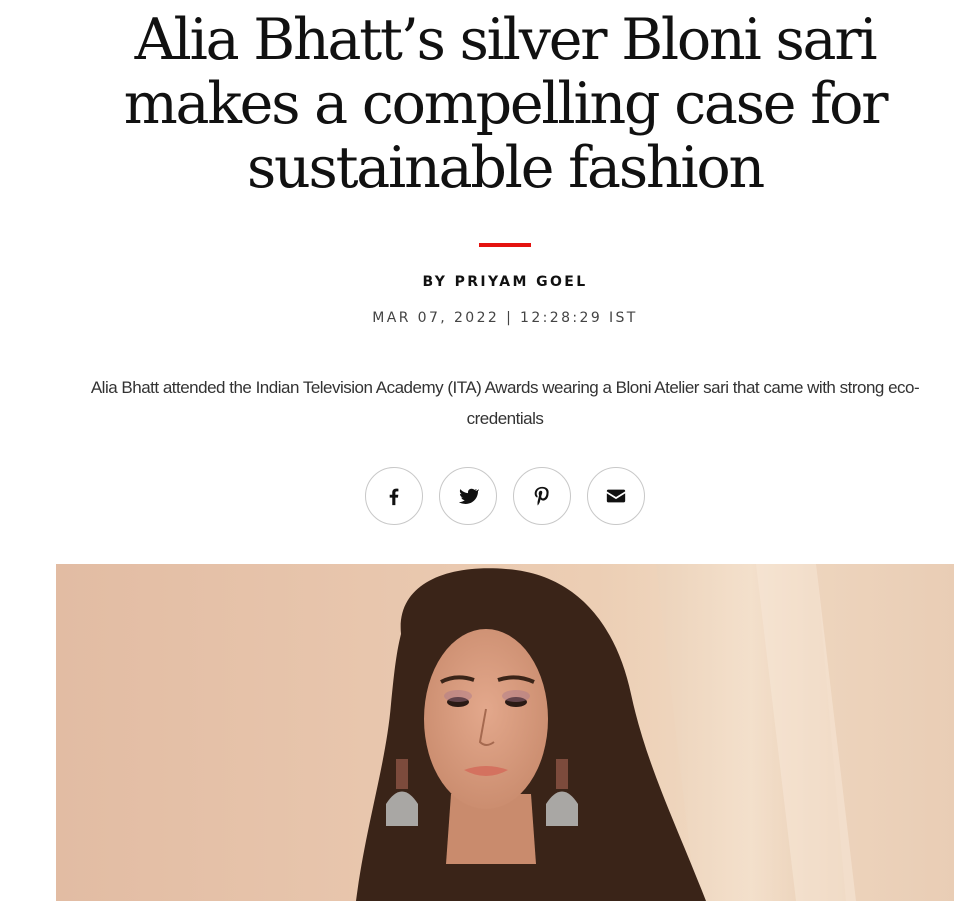 This screenshot has height=901, width=980. What do you see at coordinates (521, 282) in the screenshot?
I see `author-link: PRIYAM GOEL` at bounding box center [521, 282].